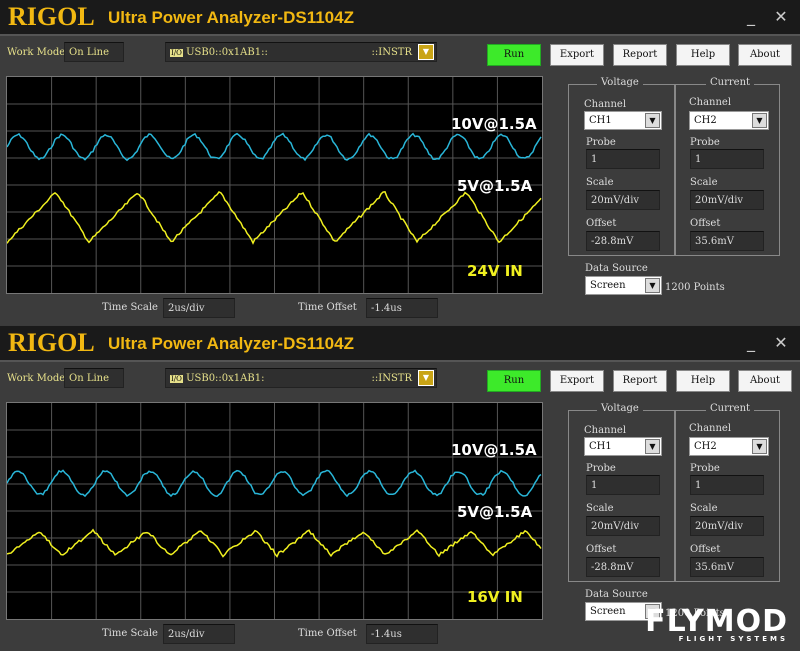  What do you see at coordinates (495, 271) in the screenshot?
I see `input-voltage-label: 24V IN` at bounding box center [495, 271].